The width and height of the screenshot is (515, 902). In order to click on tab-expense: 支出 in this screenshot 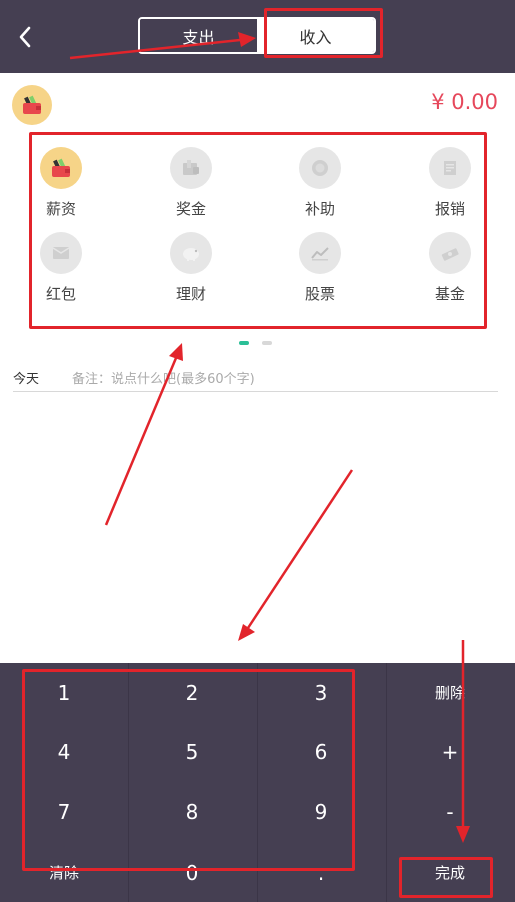, I will do `click(198, 35)`.